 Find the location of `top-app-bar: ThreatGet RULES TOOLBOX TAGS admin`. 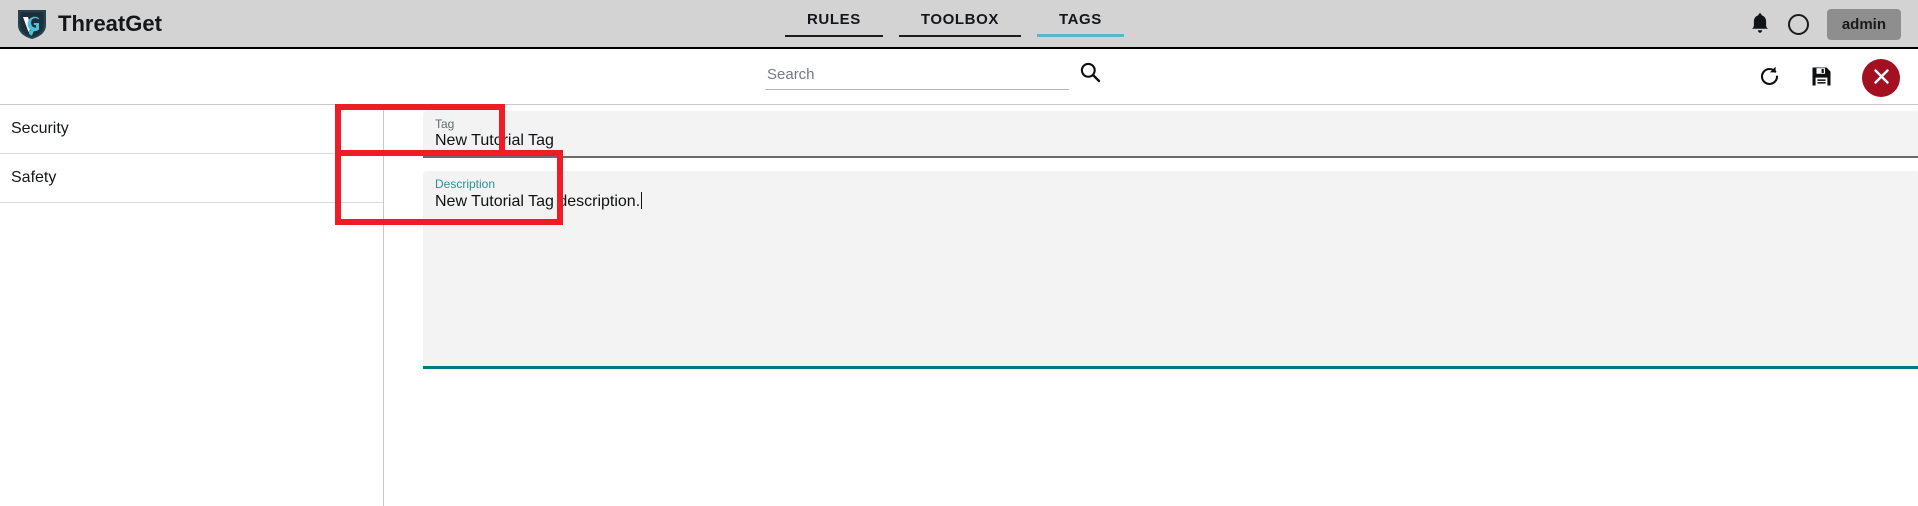

top-app-bar: ThreatGet RULES TOOLBOX TAGS admin is located at coordinates (959, 24).